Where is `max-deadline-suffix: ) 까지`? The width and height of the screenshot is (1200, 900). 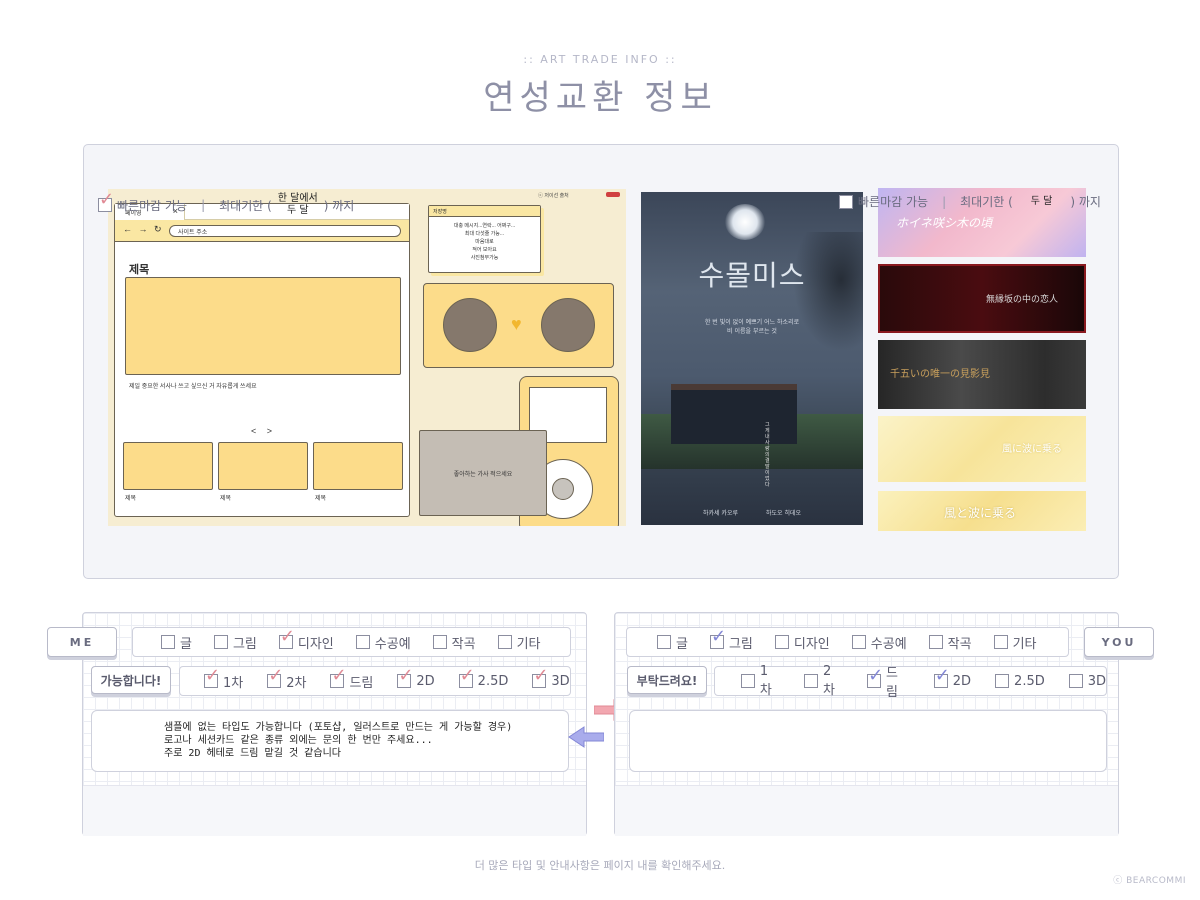
max-deadline-suffix: ) 까지 is located at coordinates (339, 205).